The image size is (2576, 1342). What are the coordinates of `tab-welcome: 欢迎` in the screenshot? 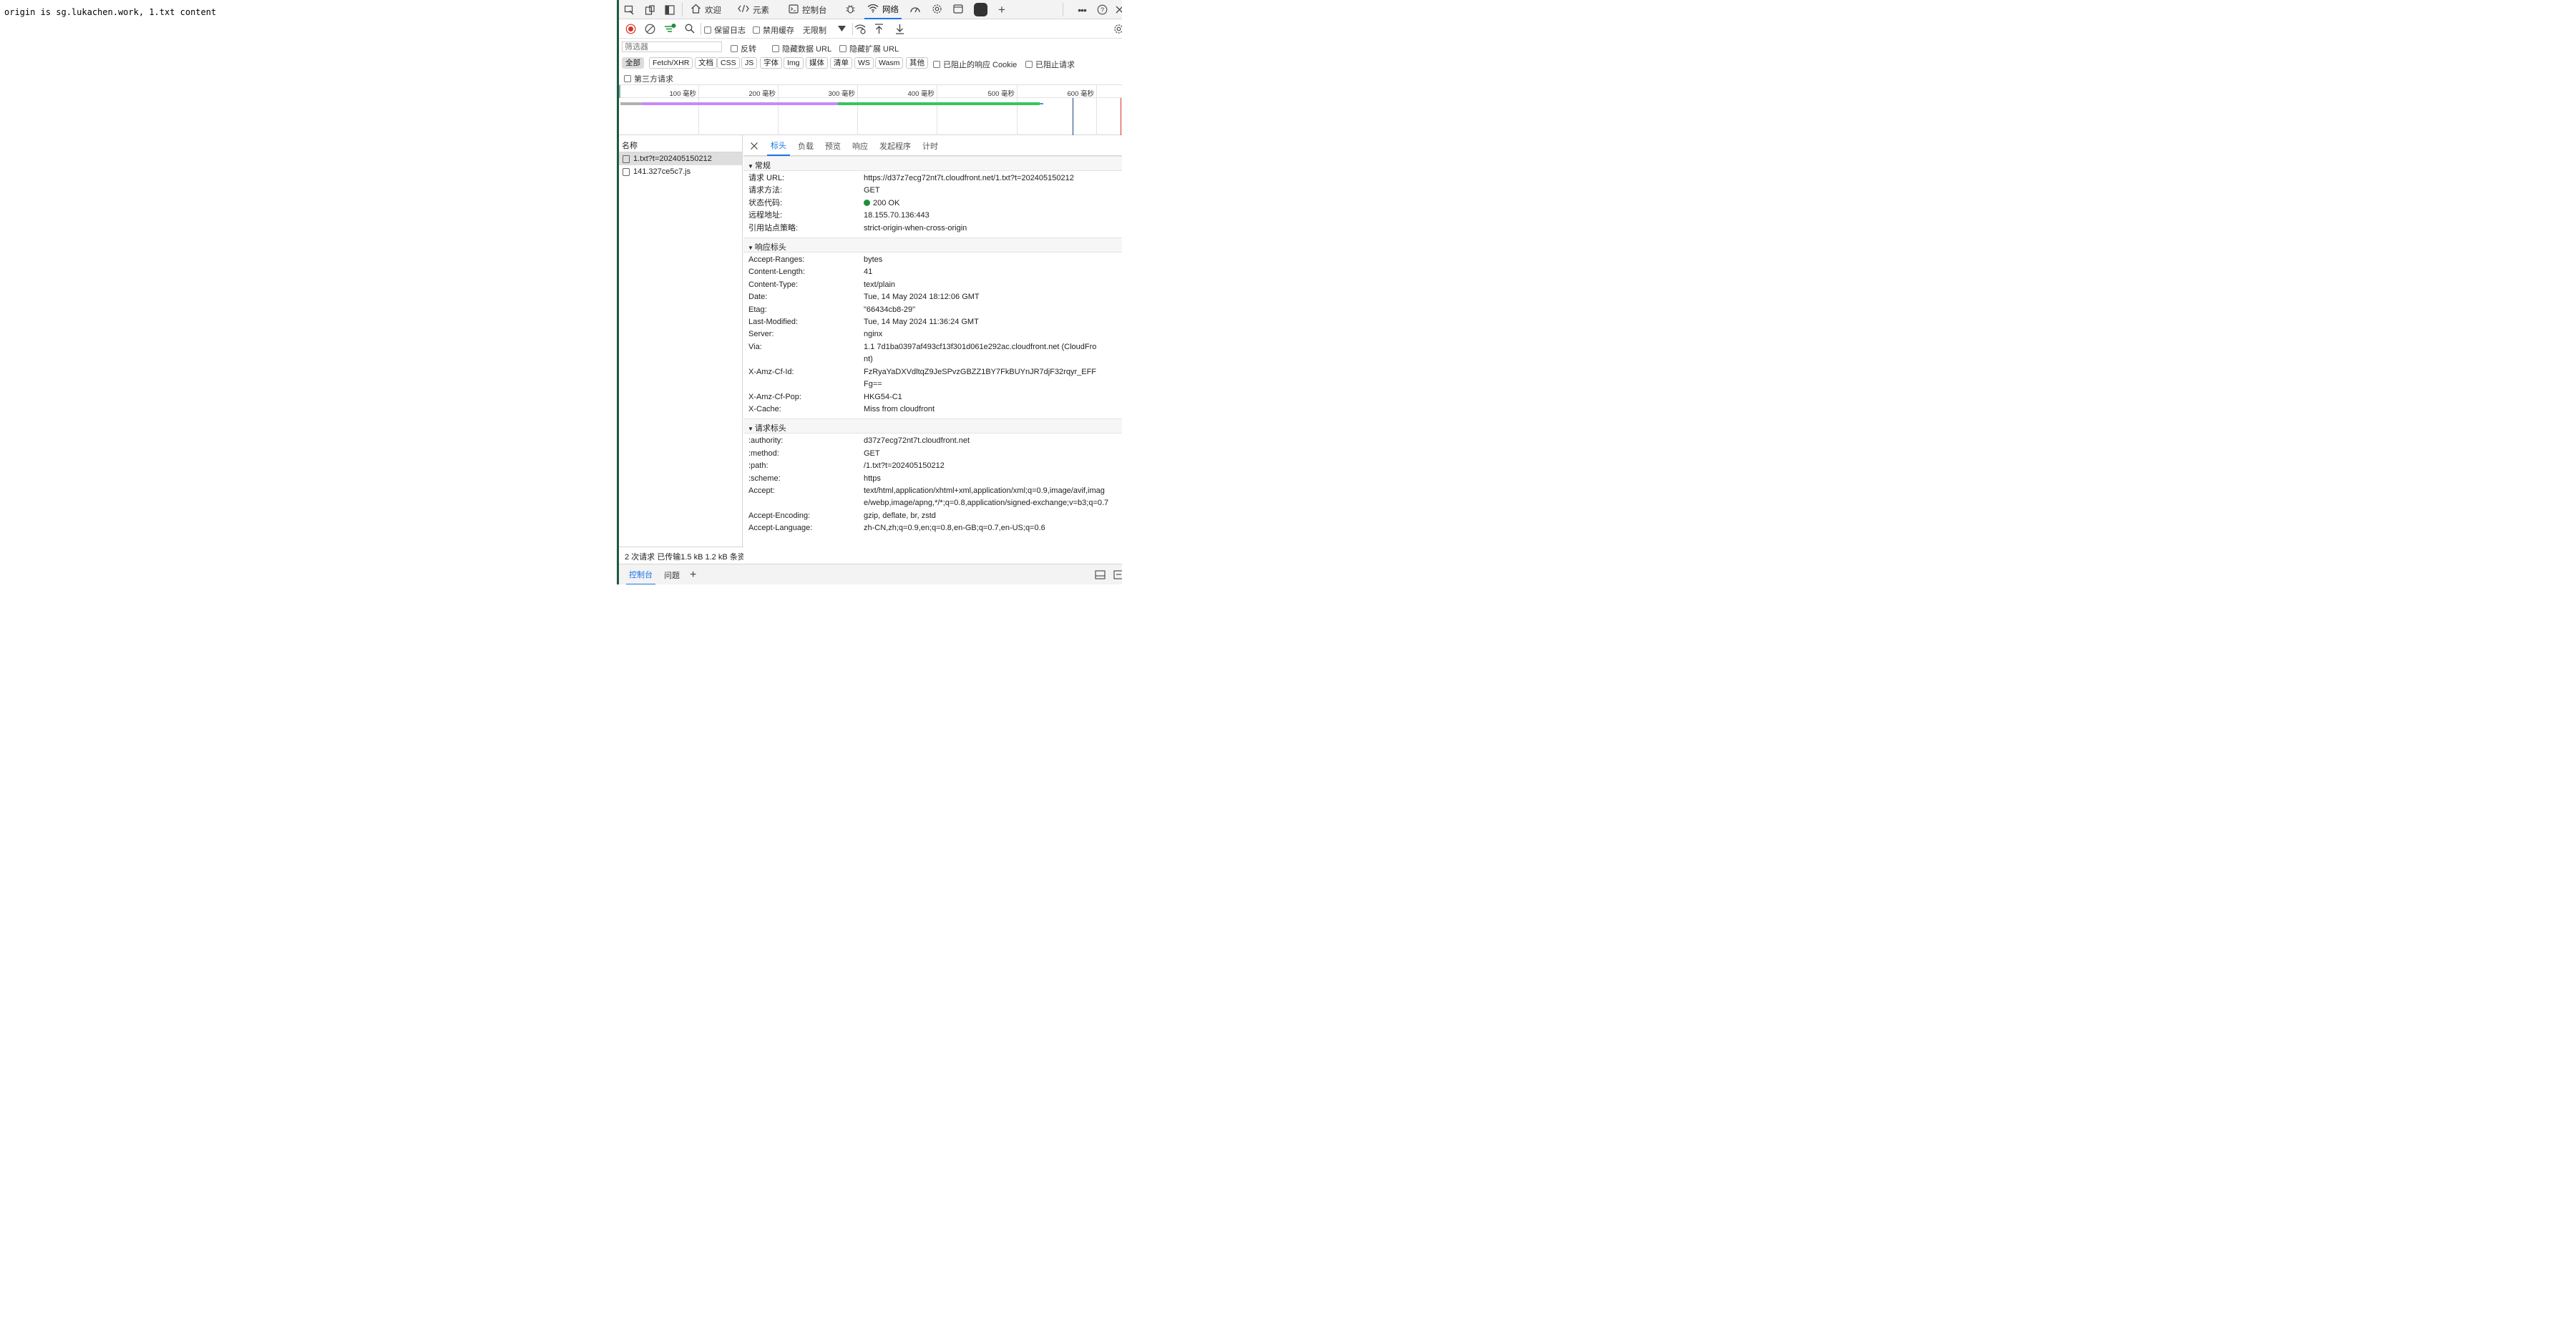 It's located at (706, 9).